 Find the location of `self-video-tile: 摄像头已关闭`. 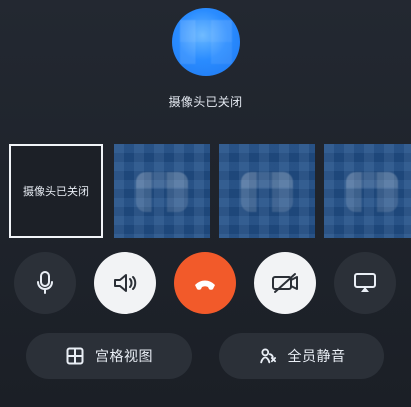

self-video-tile: 摄像头已关闭 is located at coordinates (56, 191).